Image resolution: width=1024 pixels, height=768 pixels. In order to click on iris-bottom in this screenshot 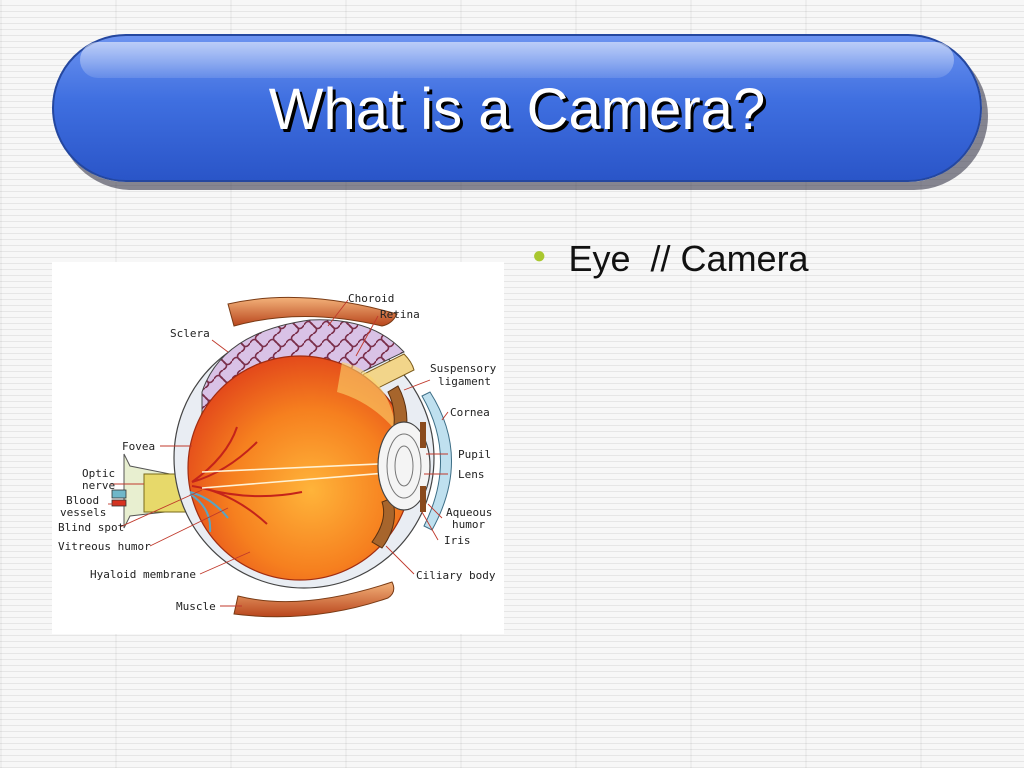, I will do `click(423, 499)`.